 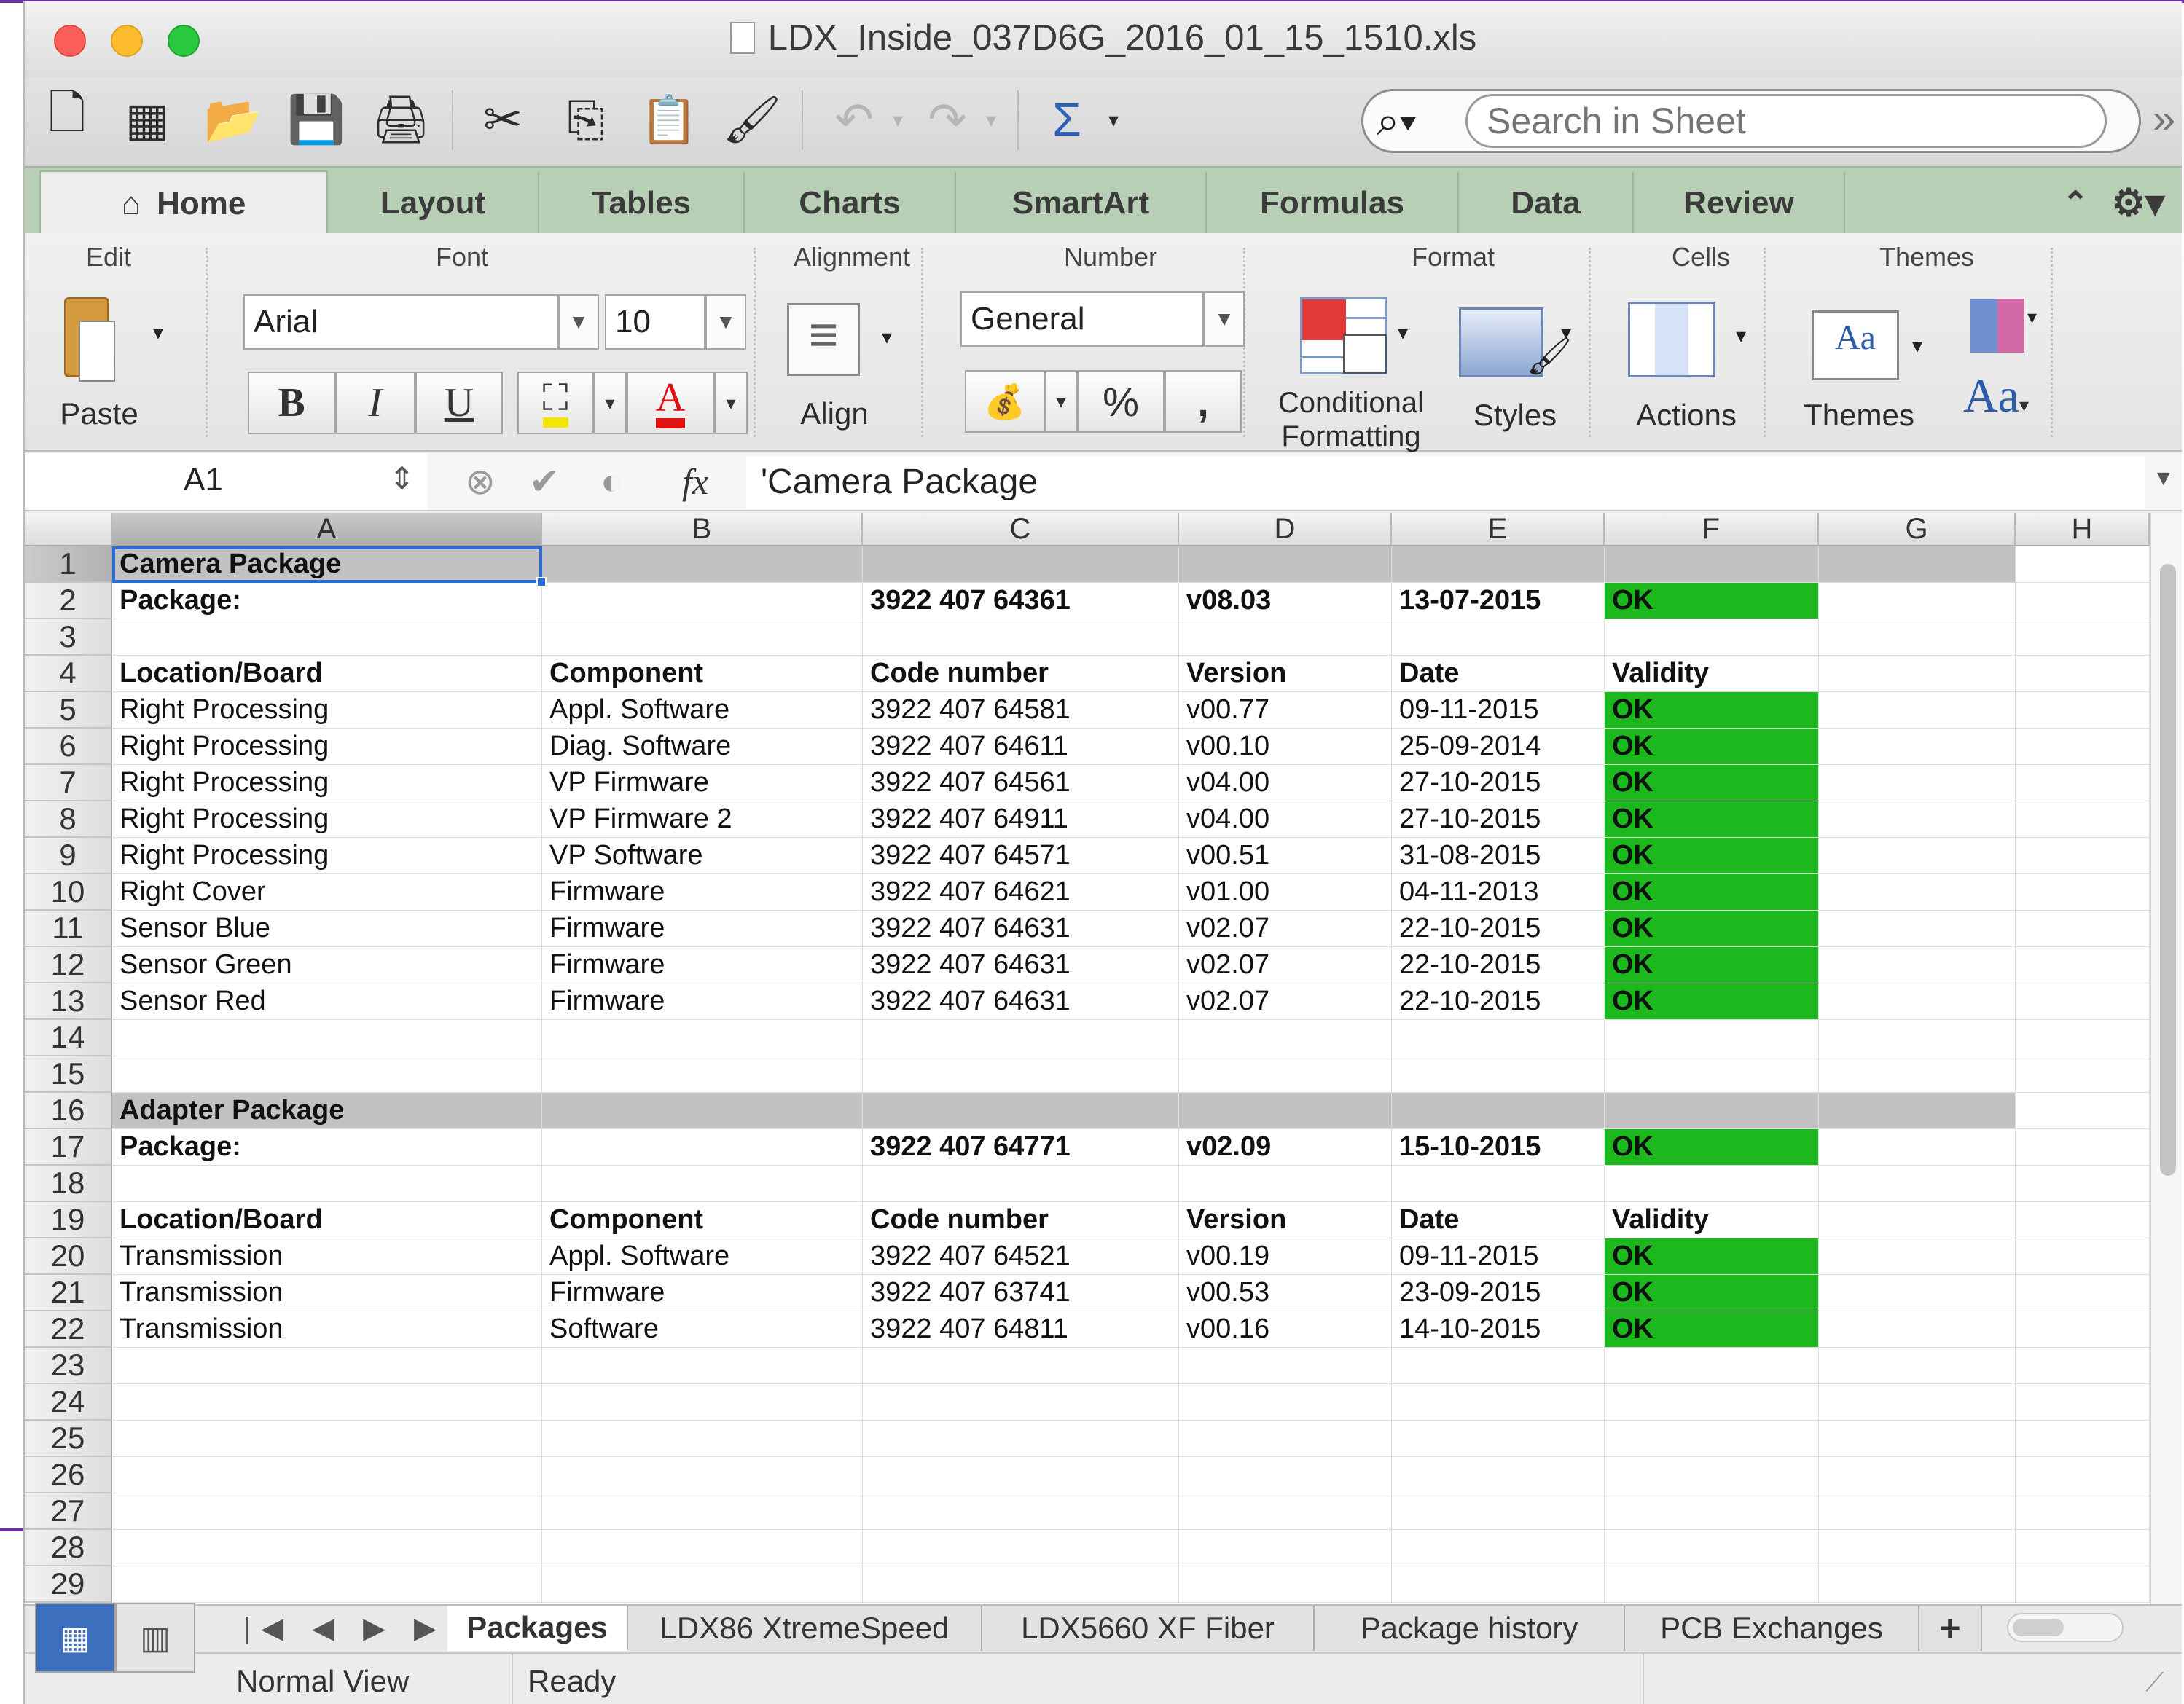 I want to click on styles-button: 🖌 ▾ Styles, so click(x=1519, y=370).